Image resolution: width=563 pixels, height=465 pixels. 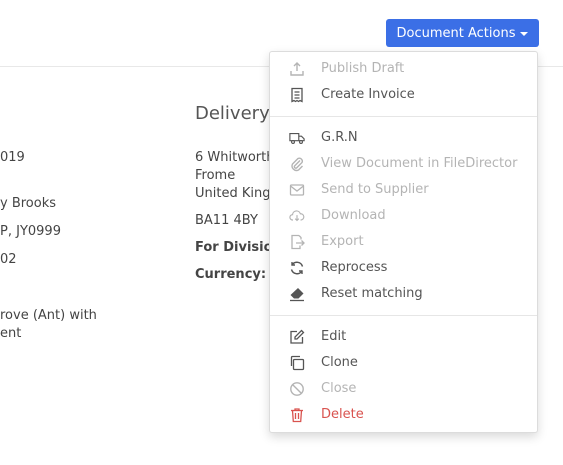 What do you see at coordinates (403, 216) in the screenshot?
I see `menu-item-download: Download` at bounding box center [403, 216].